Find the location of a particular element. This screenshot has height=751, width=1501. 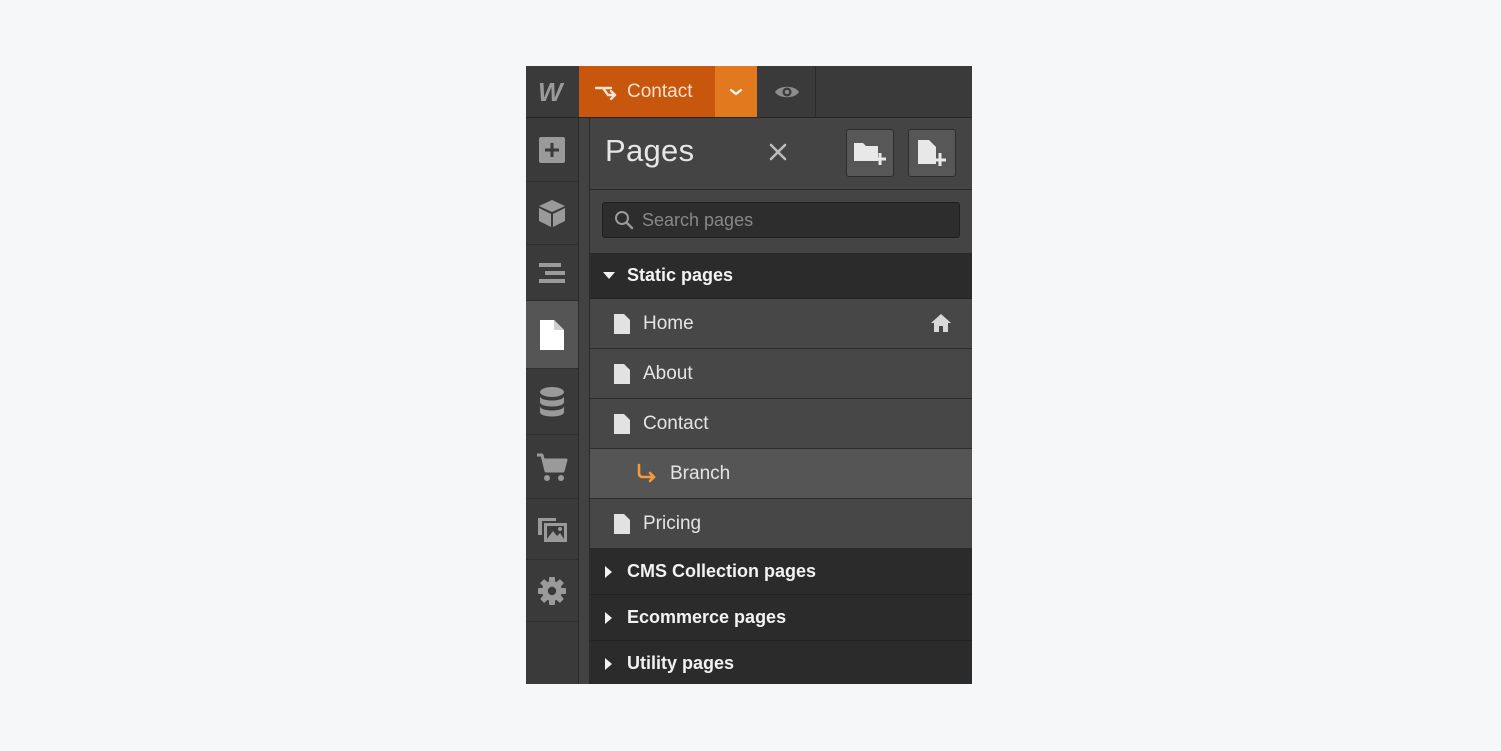

plus-square-icon is located at coordinates (552, 149).